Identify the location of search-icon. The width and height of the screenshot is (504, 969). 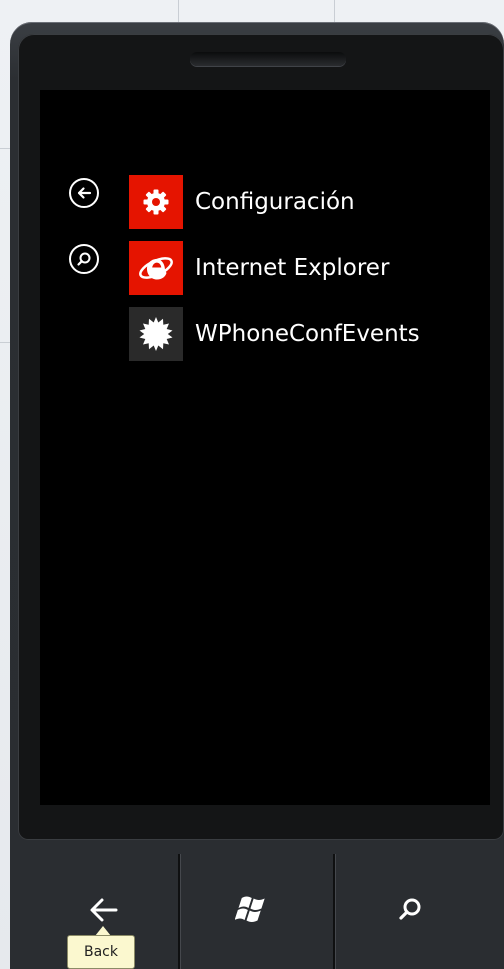
(410, 909).